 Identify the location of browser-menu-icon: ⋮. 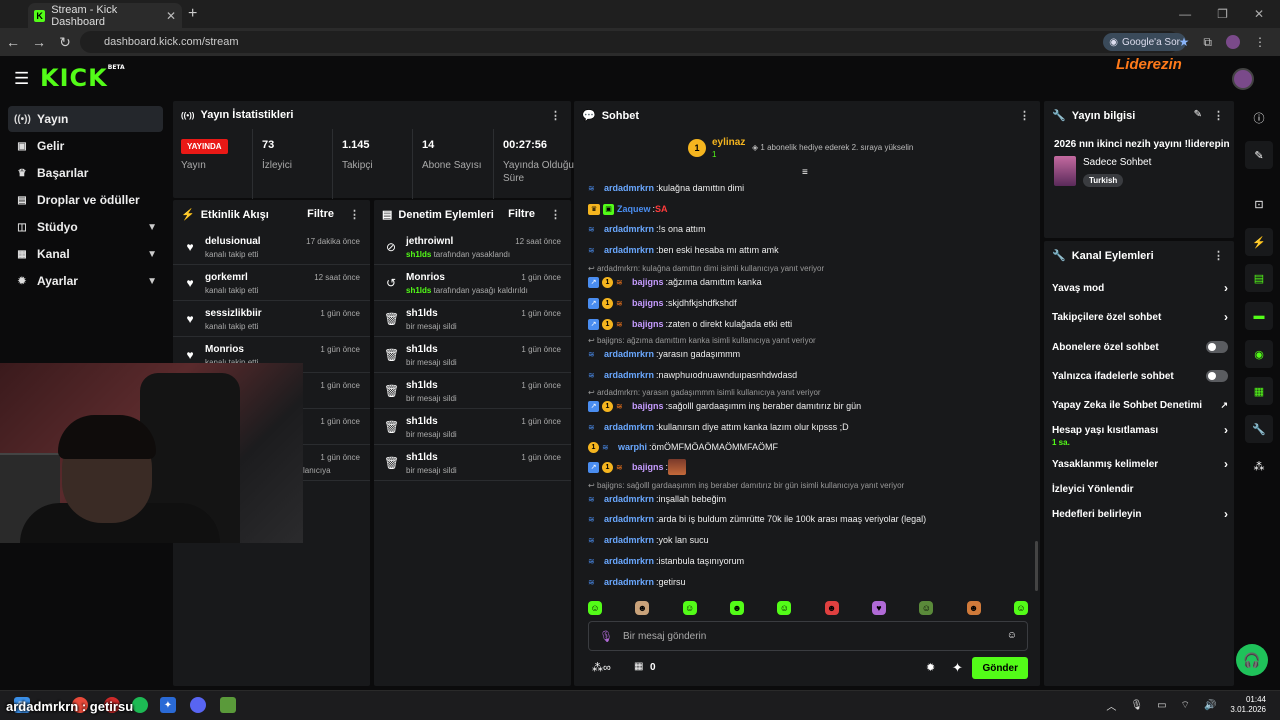
(1260, 42).